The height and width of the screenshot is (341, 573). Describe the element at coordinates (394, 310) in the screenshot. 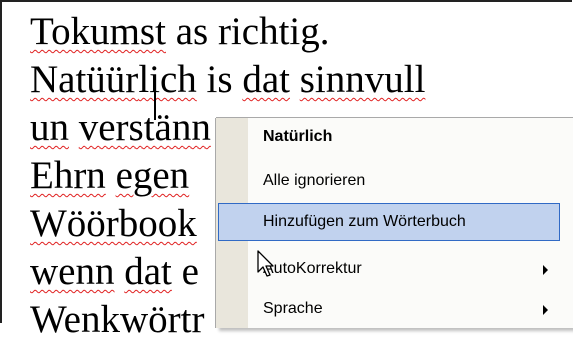

I see `menu-item-language: Sprache` at that location.